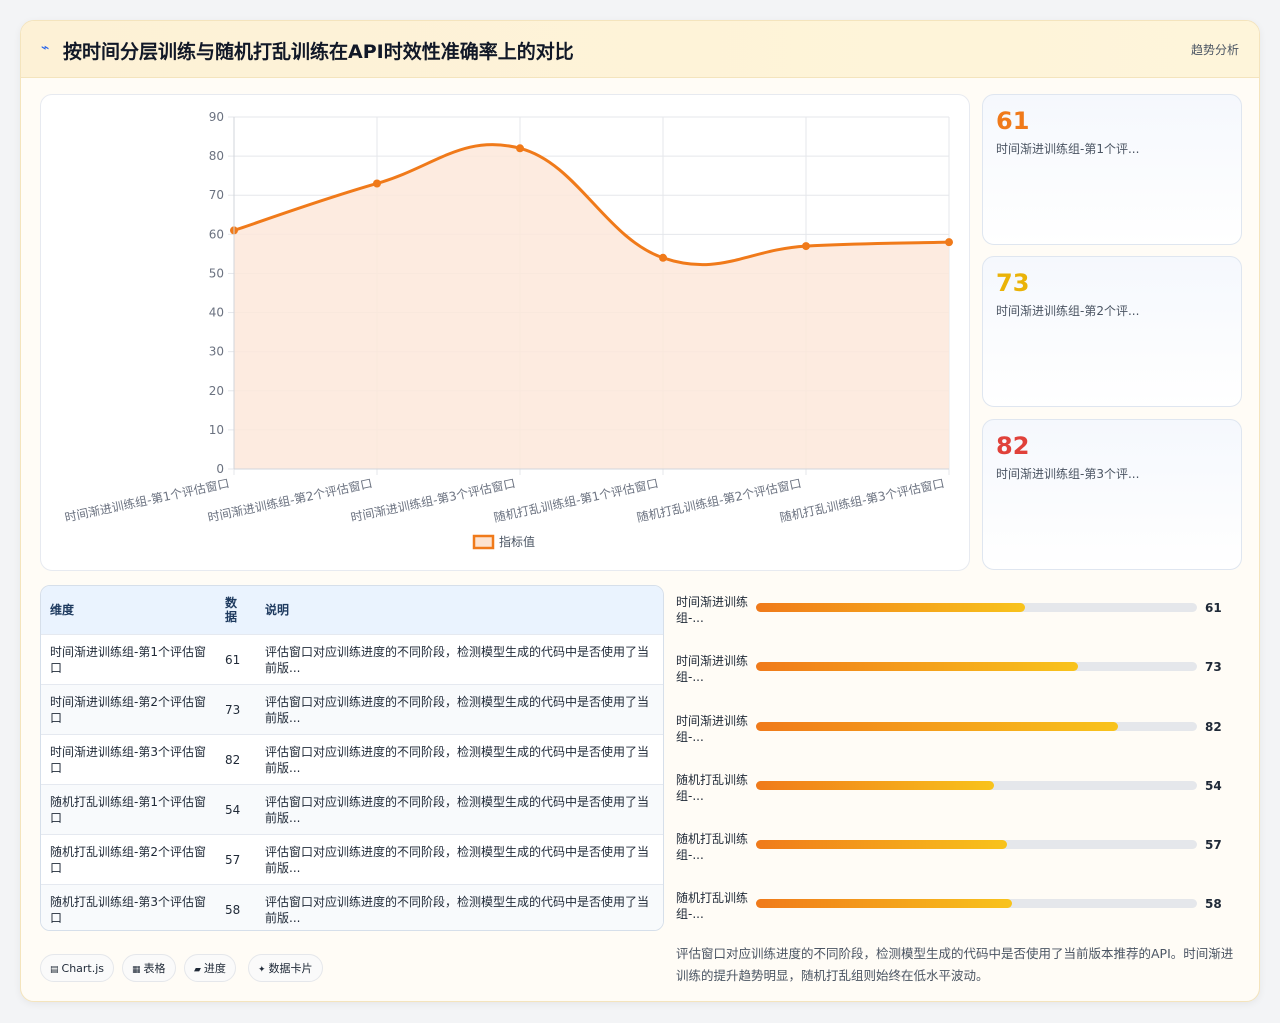 The width and height of the screenshot is (1280, 1023). I want to click on progress-row: 时间渐进训练组-... 82, so click(956, 726).